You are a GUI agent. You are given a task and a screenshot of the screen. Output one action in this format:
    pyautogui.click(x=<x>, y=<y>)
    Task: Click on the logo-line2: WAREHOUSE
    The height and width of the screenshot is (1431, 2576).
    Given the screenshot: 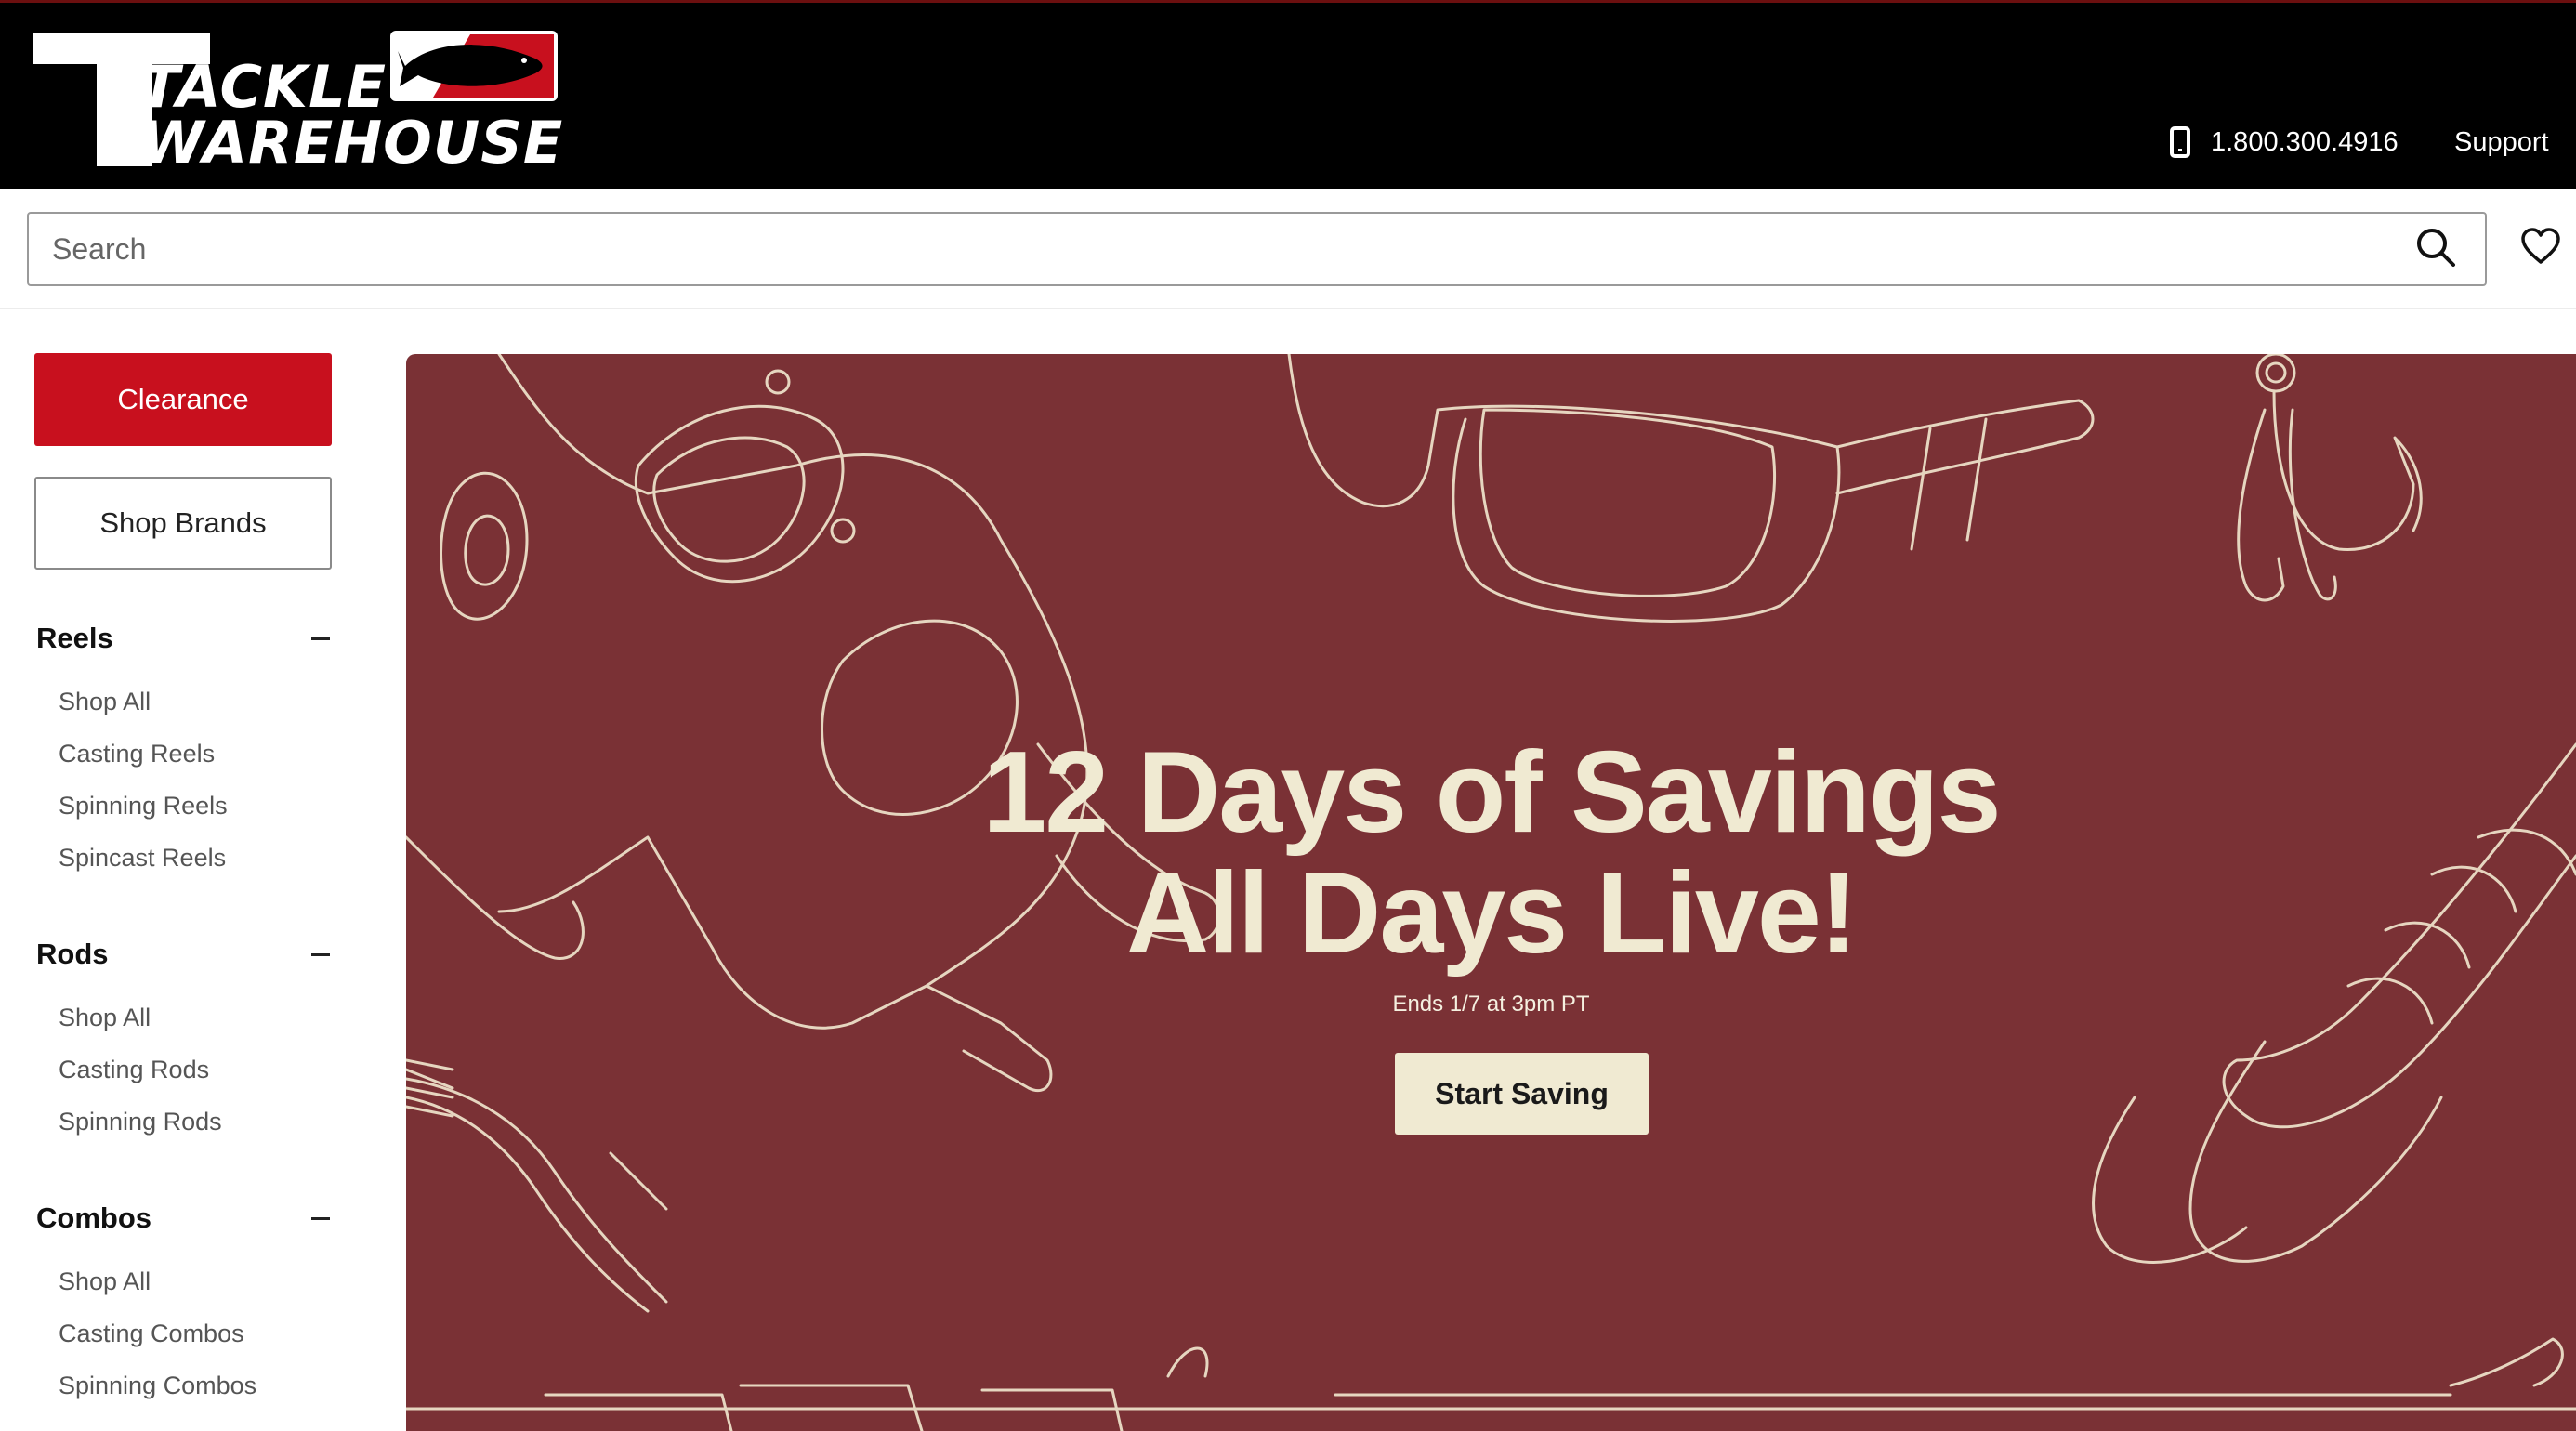 What is the action you would take?
    pyautogui.click(x=351, y=137)
    